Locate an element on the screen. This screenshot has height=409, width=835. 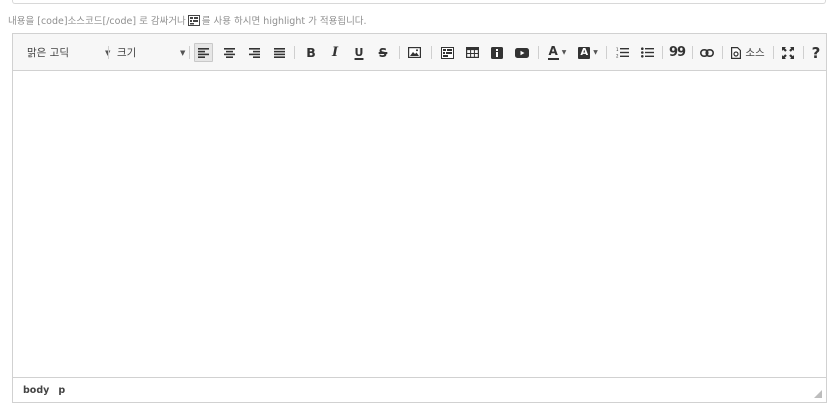
text-color-button: A ▼ is located at coordinates (557, 52).